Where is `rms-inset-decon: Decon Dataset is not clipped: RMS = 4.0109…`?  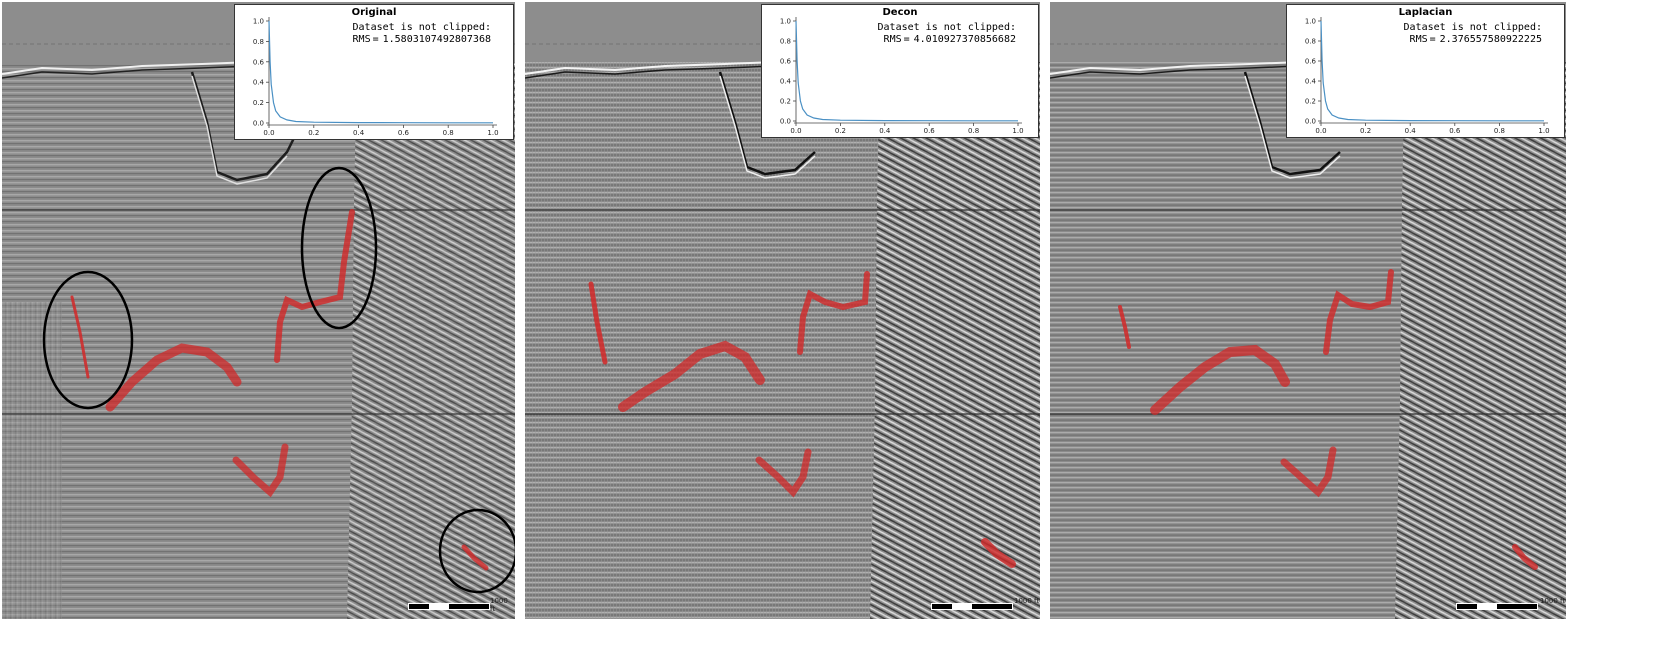 rms-inset-decon: Decon Dataset is not clipped: RMS = 4.0109… is located at coordinates (900, 71).